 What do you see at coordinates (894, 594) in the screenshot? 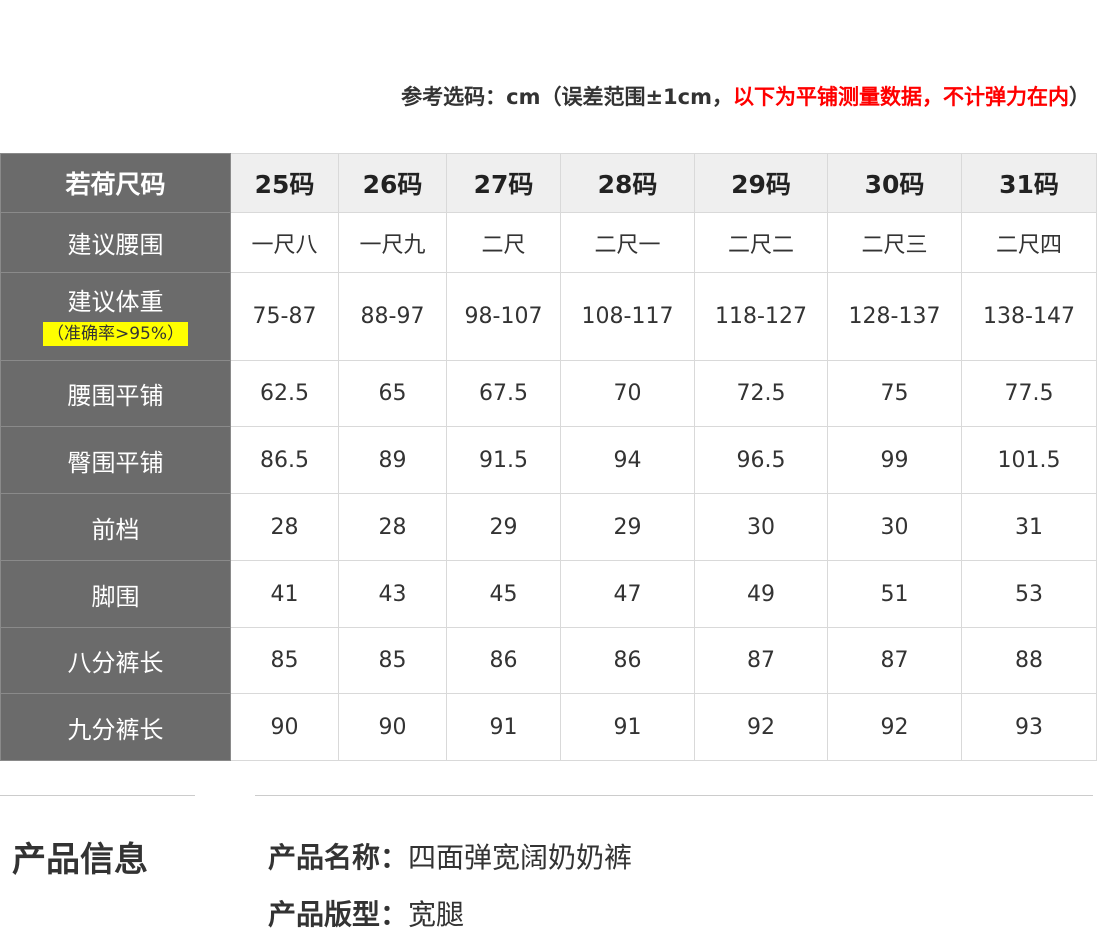
I see `table-cell: 51` at bounding box center [894, 594].